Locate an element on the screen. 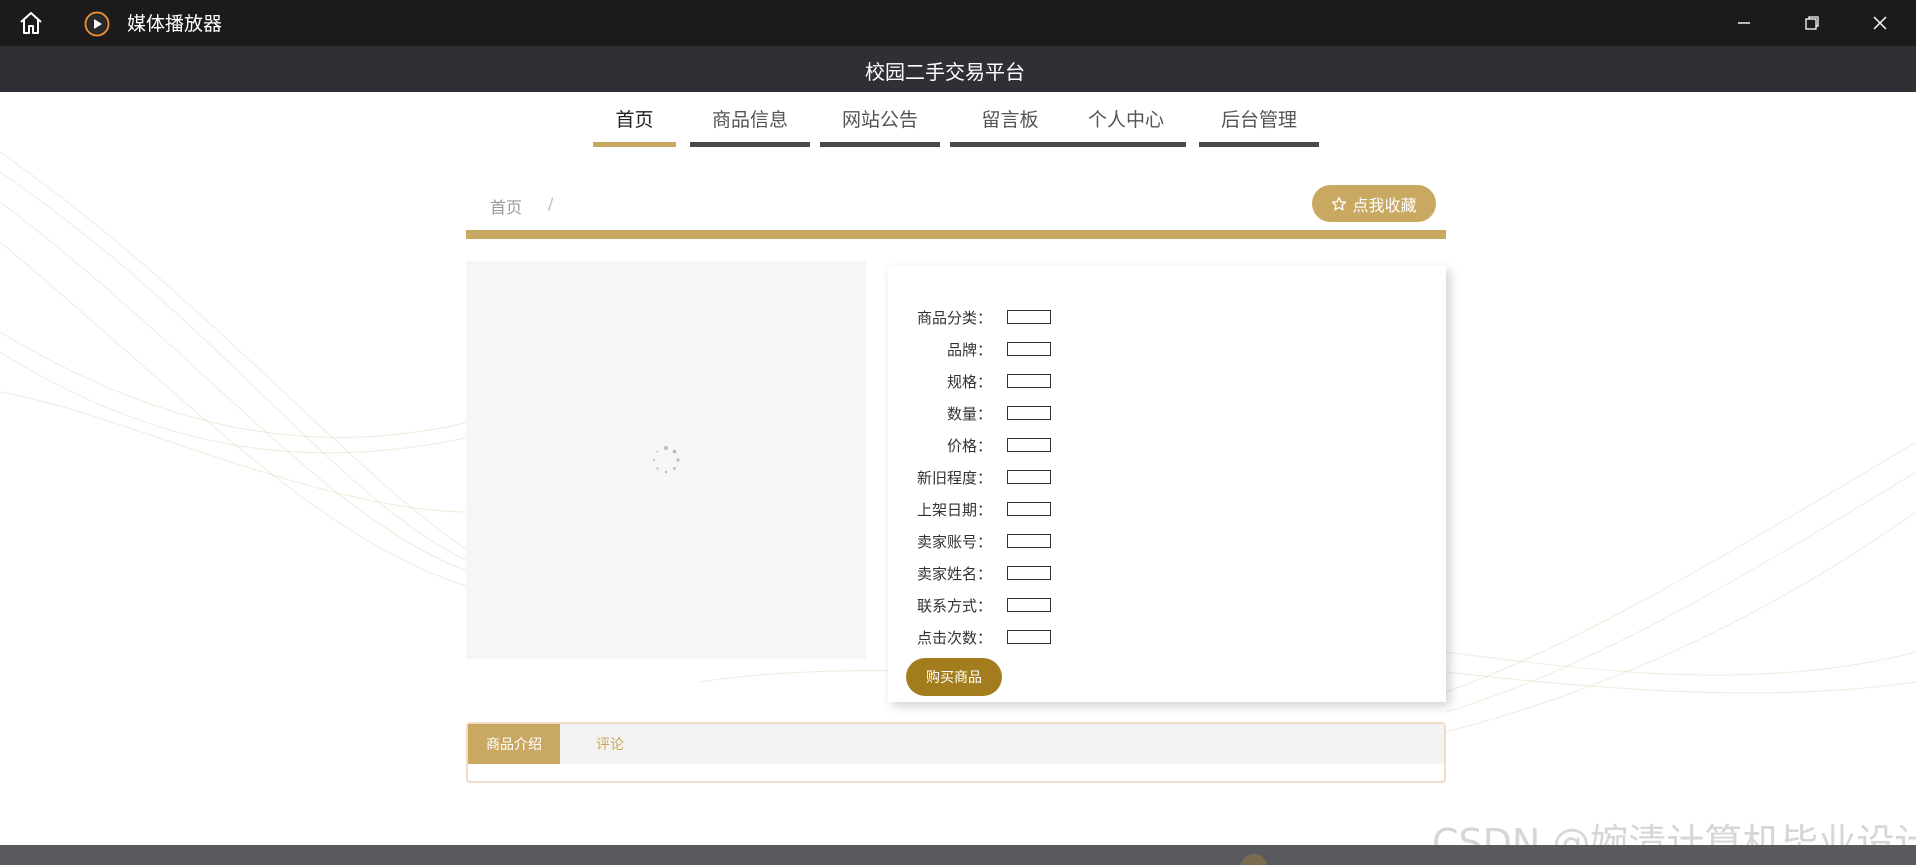  detail-row-category: 商品分类： is located at coordinates (1088, 317).